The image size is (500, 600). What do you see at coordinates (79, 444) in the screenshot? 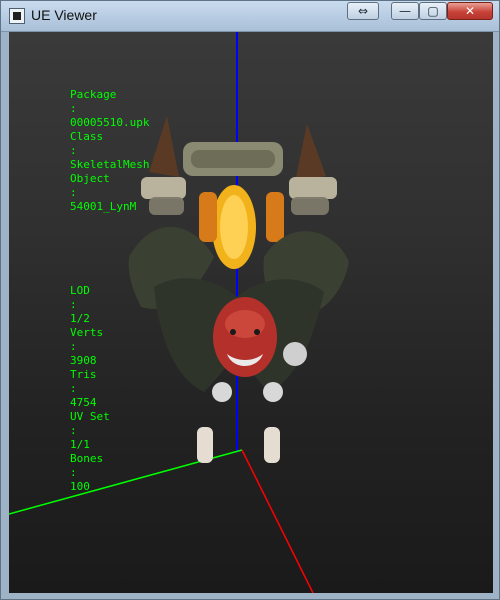
I see `info-value-uvset: 1/1` at bounding box center [79, 444].